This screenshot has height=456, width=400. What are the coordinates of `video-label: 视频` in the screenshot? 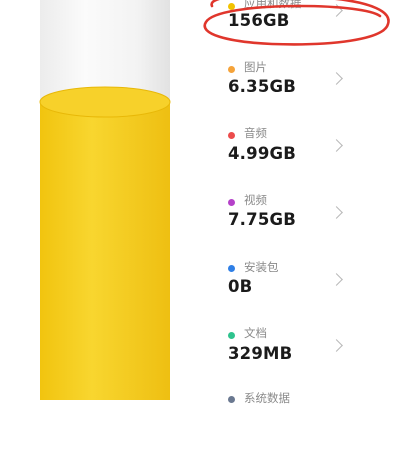 It's located at (255, 200).